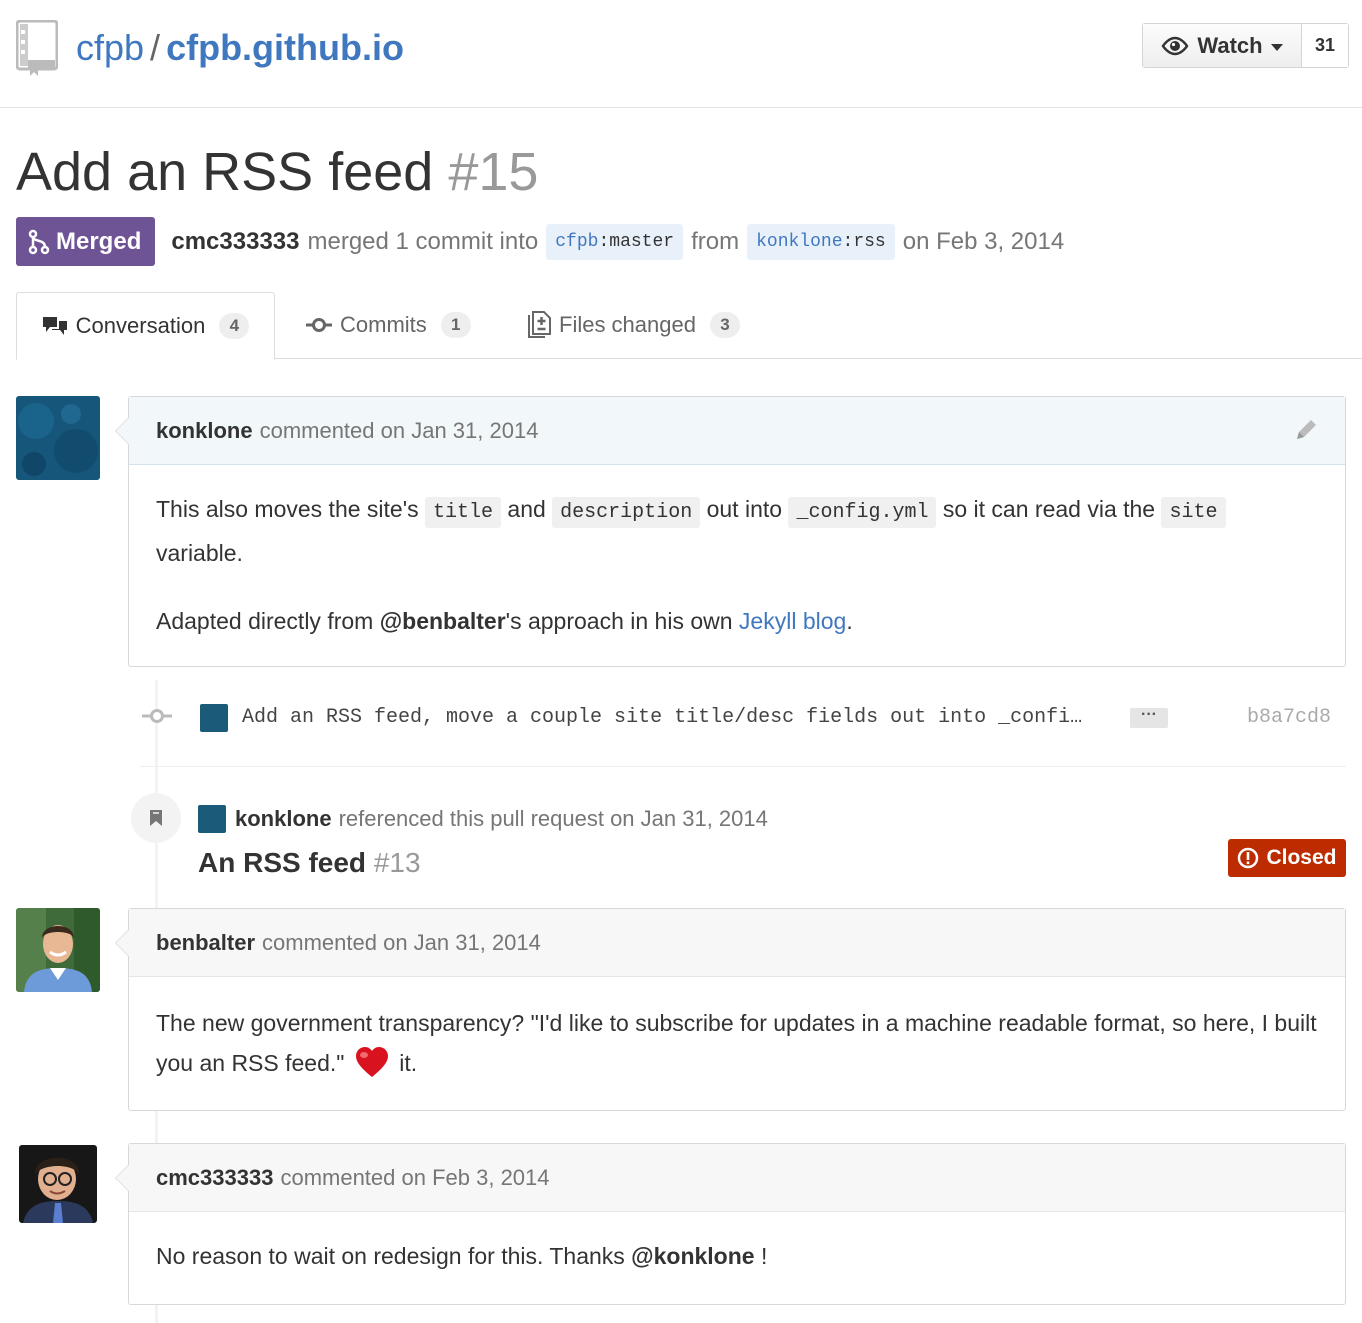  I want to click on commit-author-avatar, so click(214, 718).